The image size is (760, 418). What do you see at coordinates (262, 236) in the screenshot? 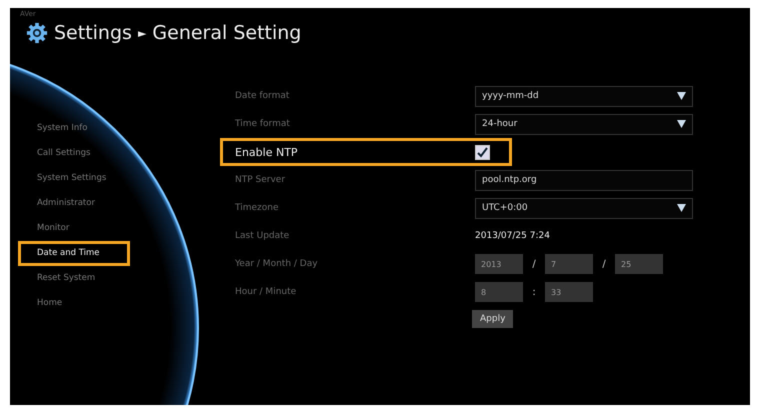
I see `field-label: Last Update` at bounding box center [262, 236].